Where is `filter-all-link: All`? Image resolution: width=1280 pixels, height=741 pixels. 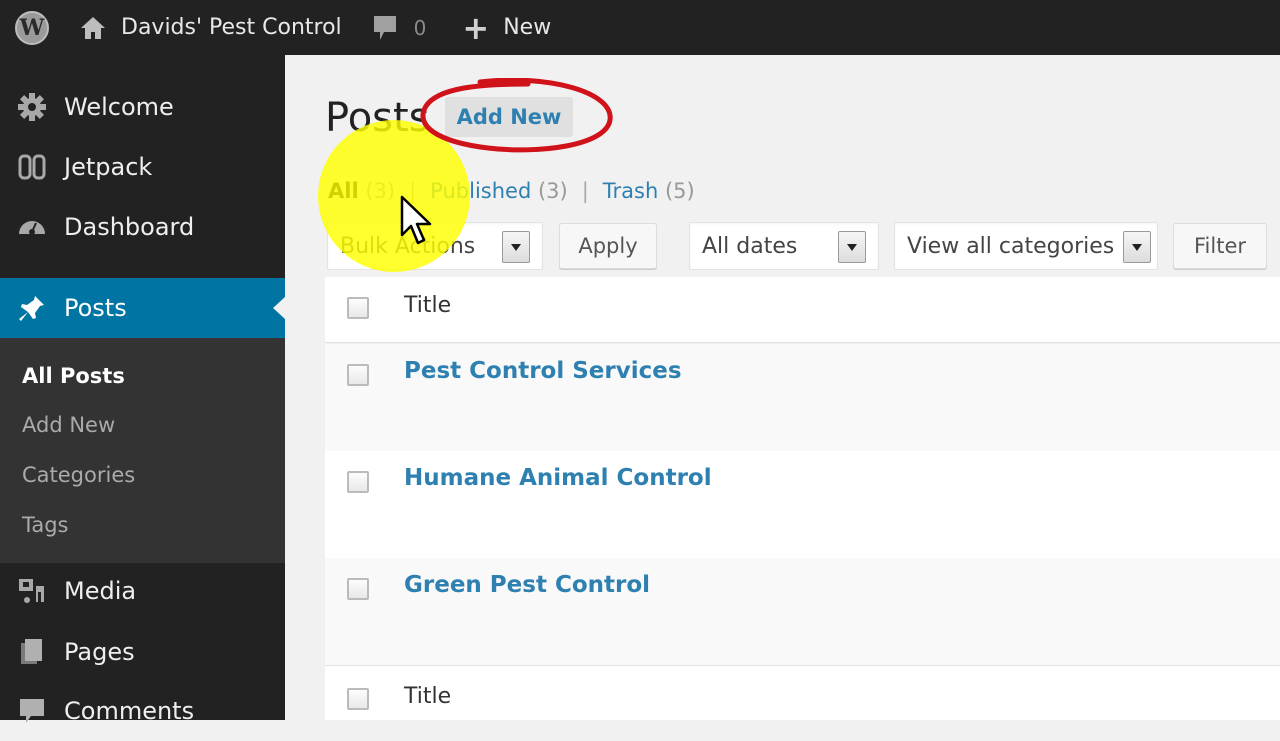
filter-all-link: All is located at coordinates (343, 191).